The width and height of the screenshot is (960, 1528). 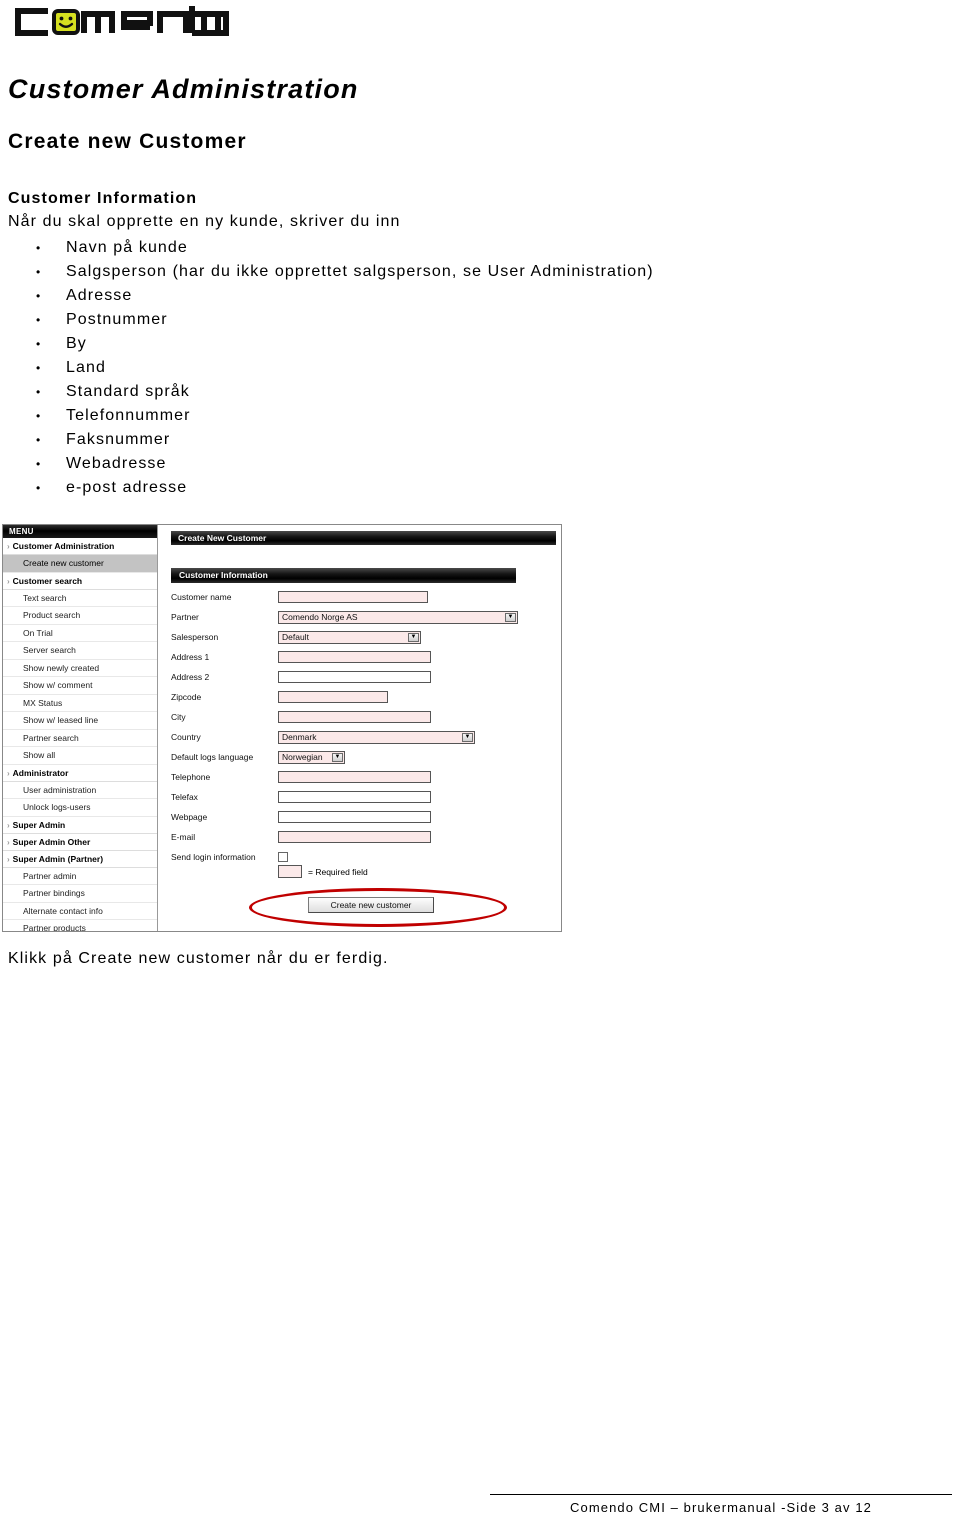 What do you see at coordinates (371, 905) in the screenshot?
I see `create-new-customer-button: Create new customer` at bounding box center [371, 905].